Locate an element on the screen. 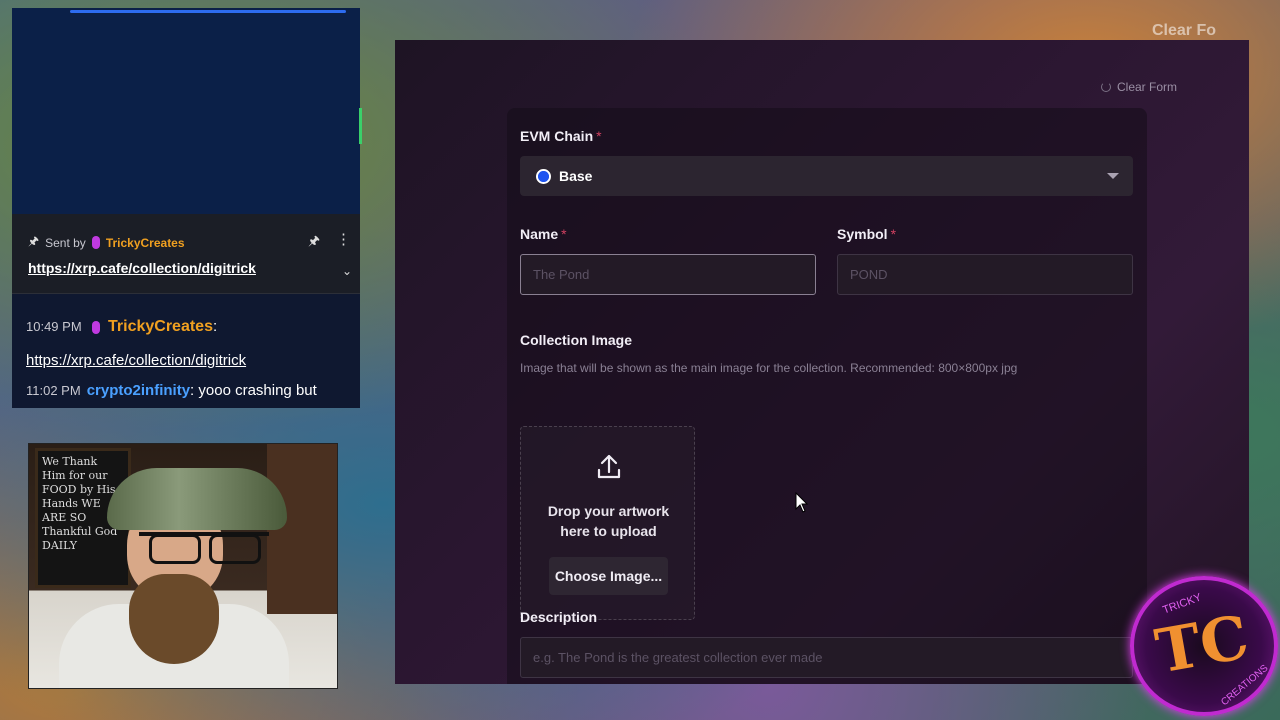 Image resolution: width=1280 pixels, height=720 pixels. dropzone-text: Drop your artwork here to upload is located at coordinates (608, 521).